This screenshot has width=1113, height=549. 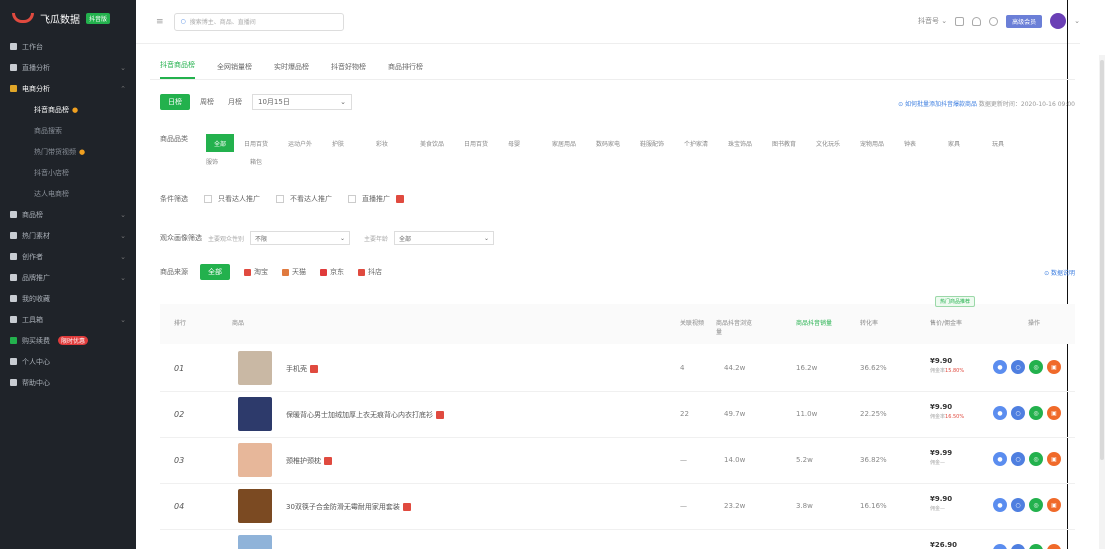 I want to click on data-explain: ⊙ 数据说明, so click(x=1059, y=272).